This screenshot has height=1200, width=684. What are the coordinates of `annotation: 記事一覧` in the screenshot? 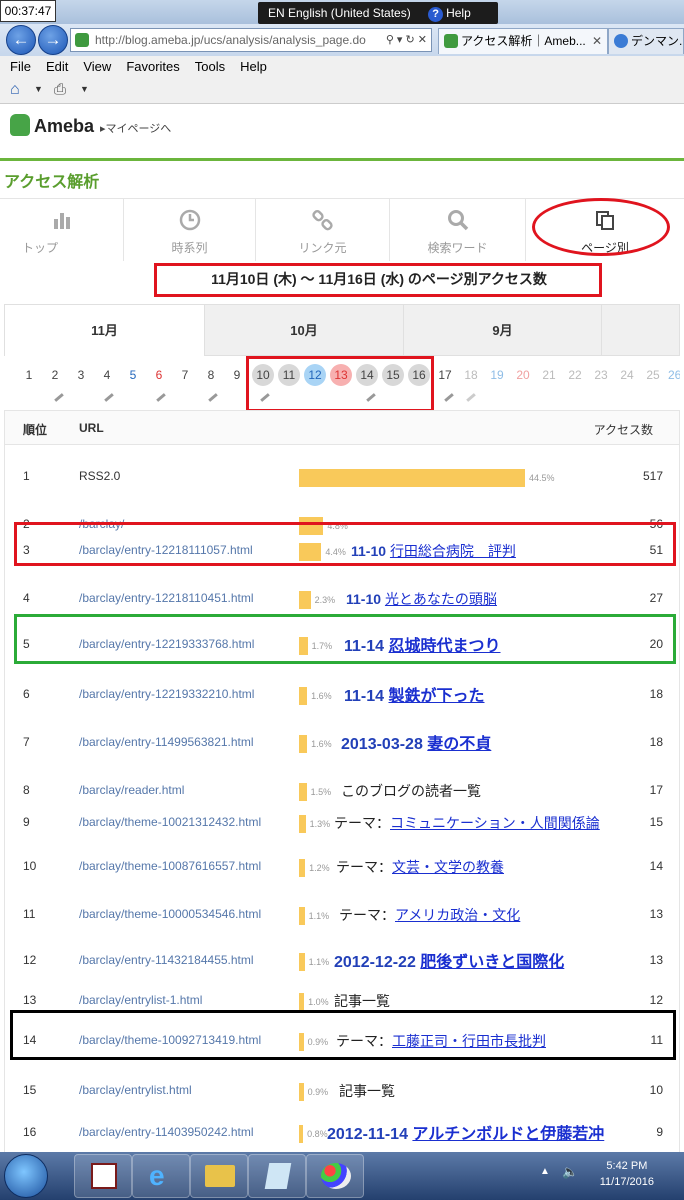 It's located at (367, 1091).